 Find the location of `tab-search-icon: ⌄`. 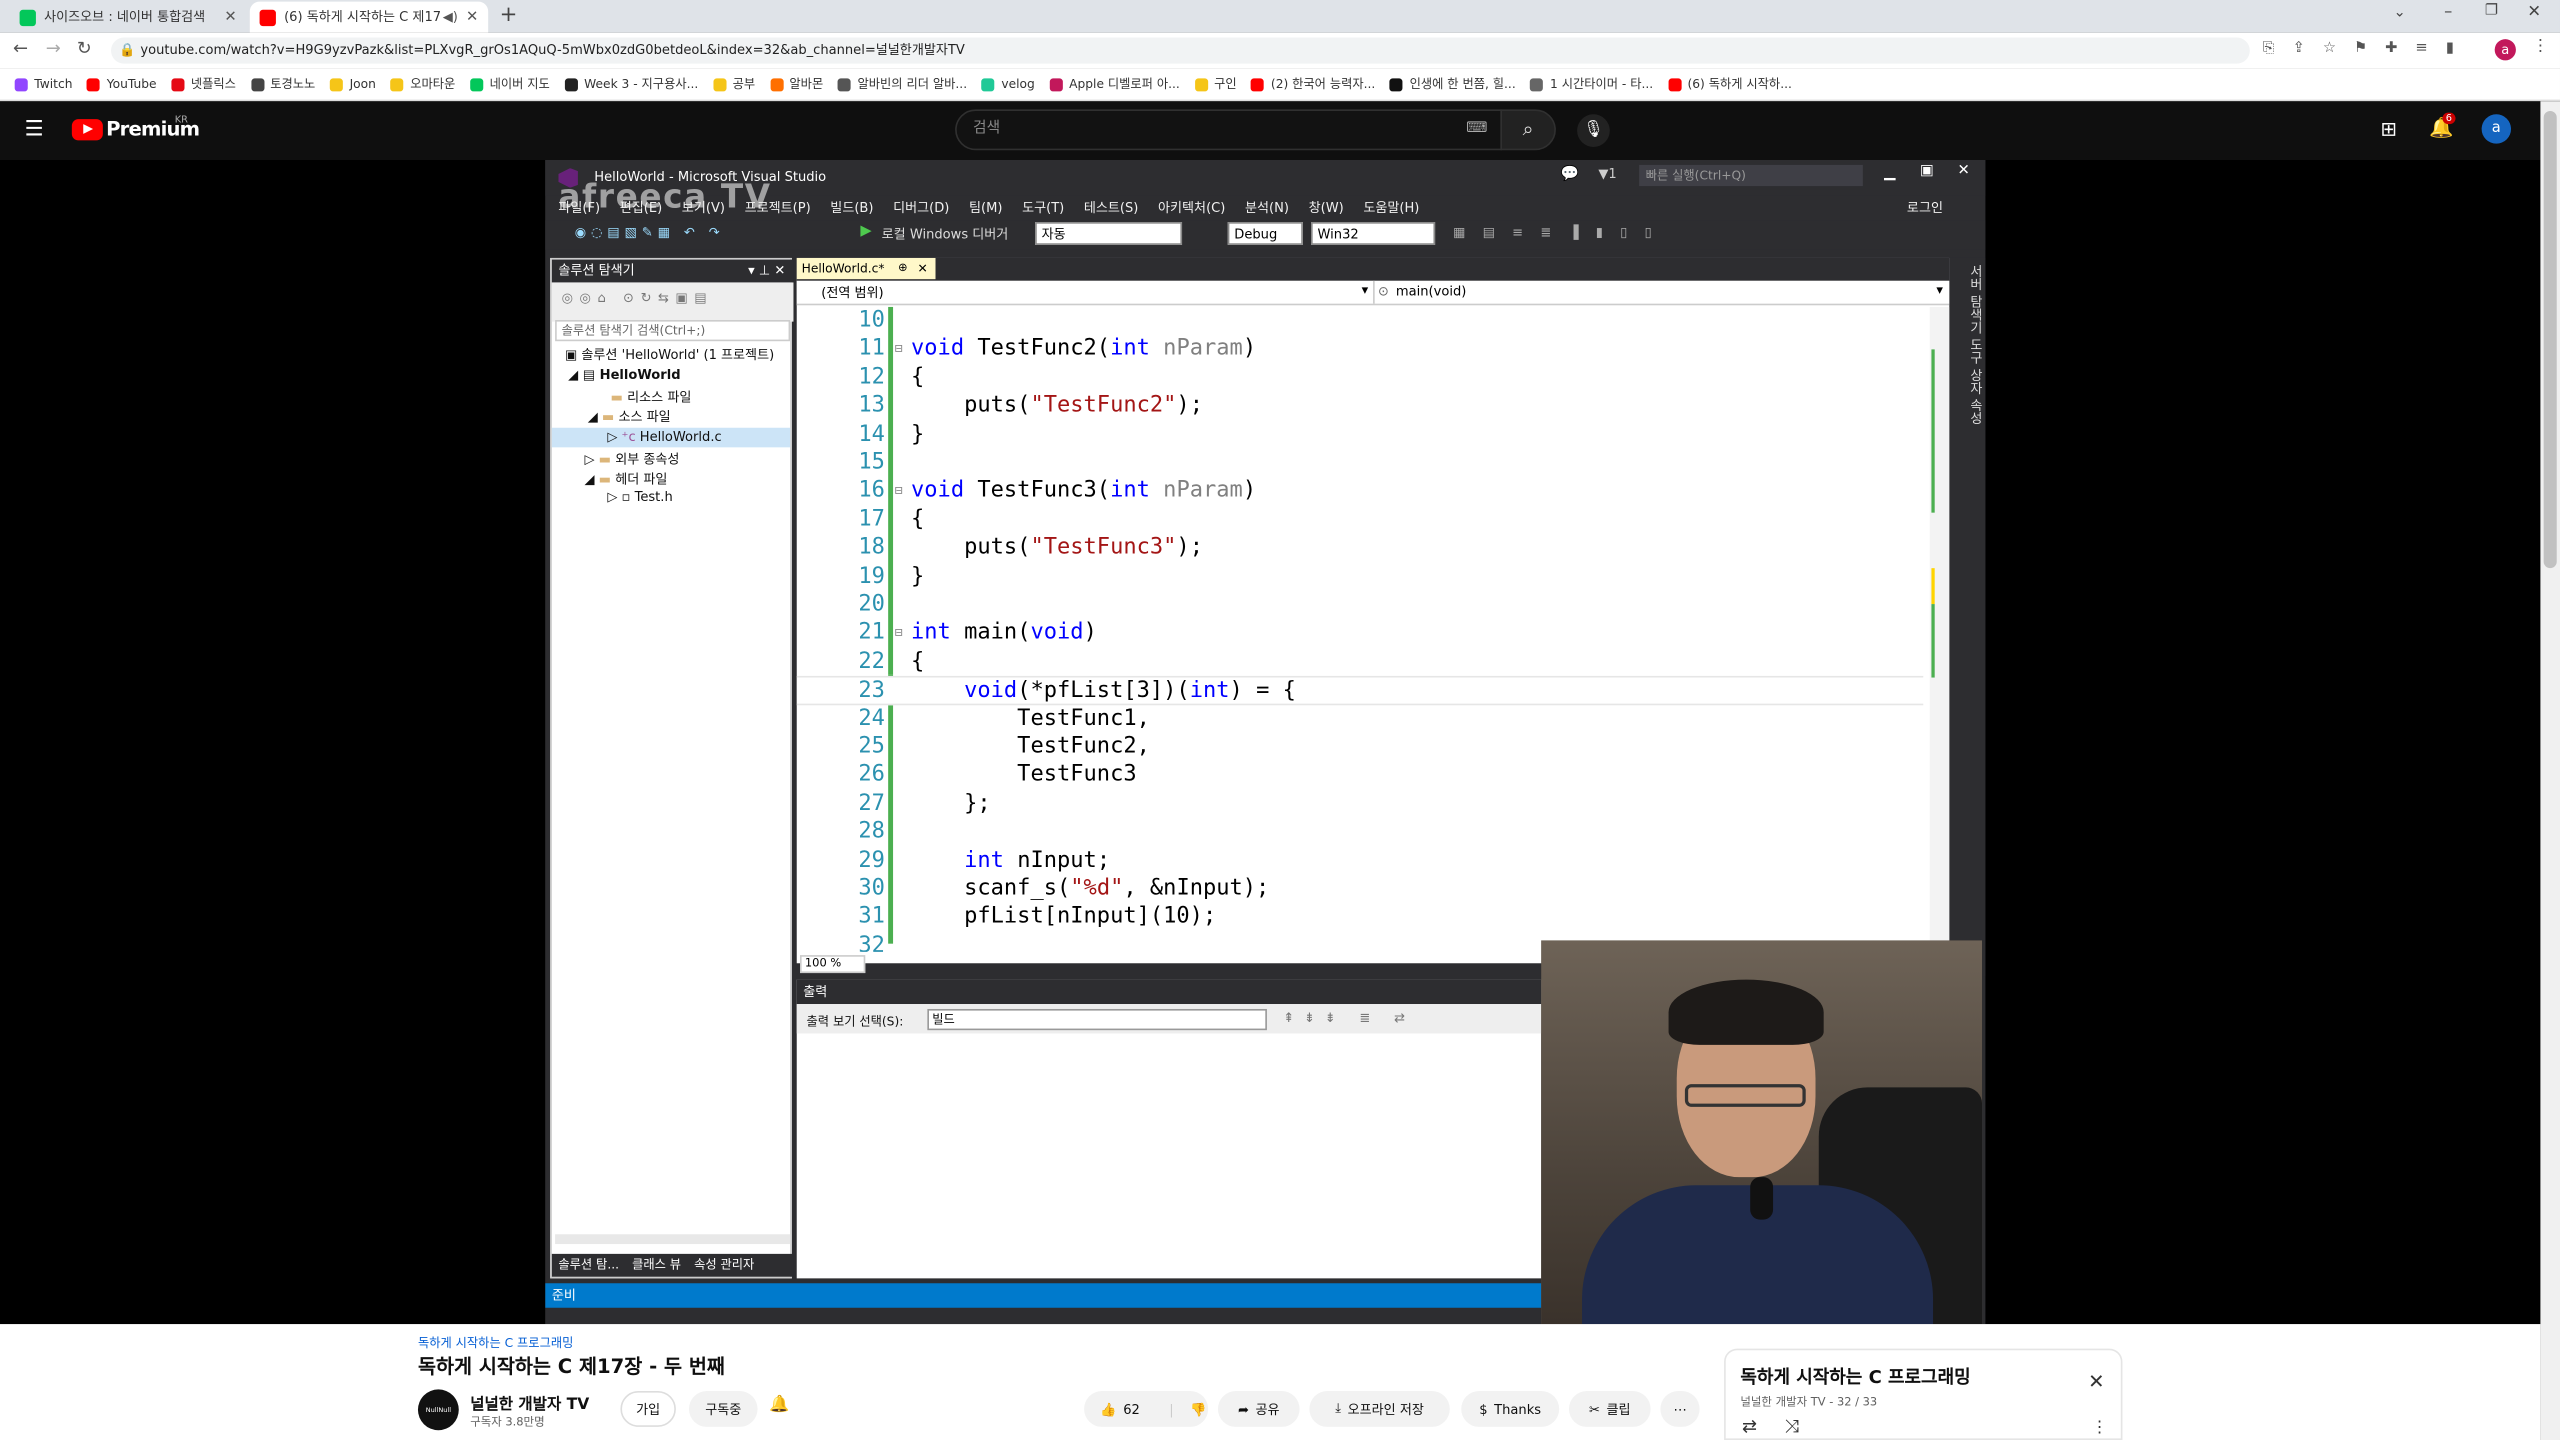

tab-search-icon: ⌄ is located at coordinates (2399, 13).